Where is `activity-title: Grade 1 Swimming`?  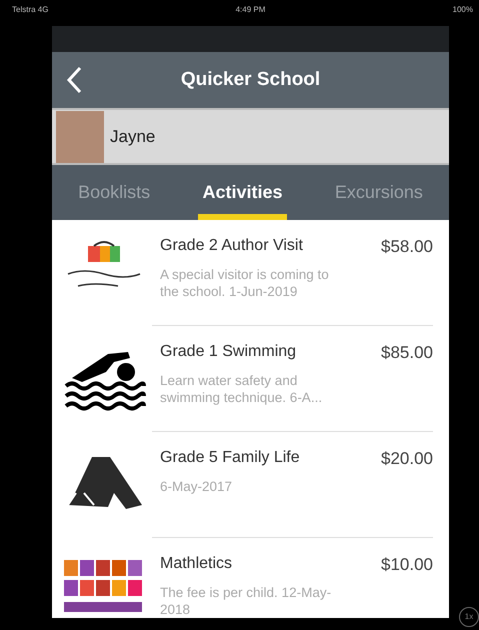 activity-title: Grade 1 Swimming is located at coordinates (228, 353).